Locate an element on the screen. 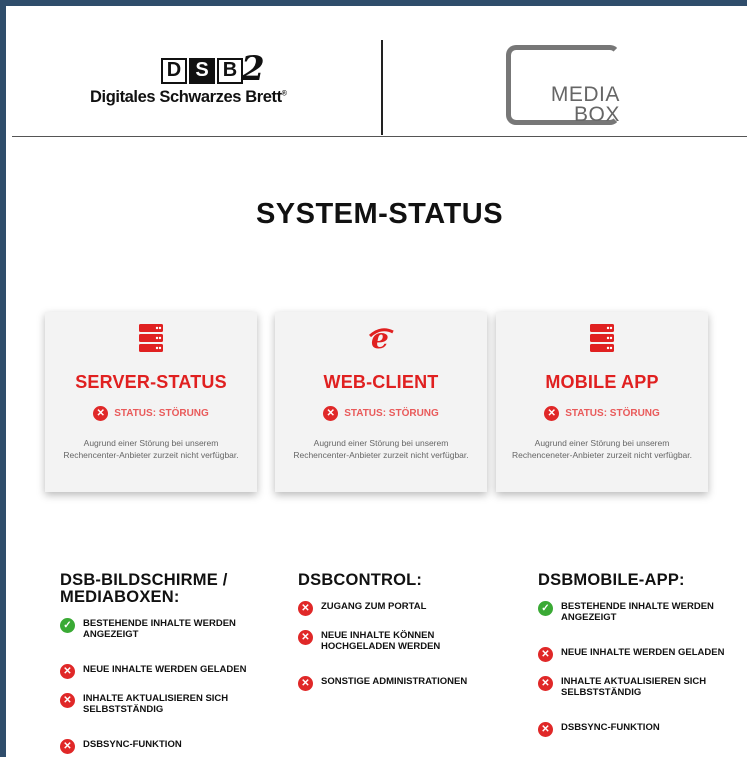 This screenshot has height=762, width=747. header-divider is located at coordinates (382, 87).